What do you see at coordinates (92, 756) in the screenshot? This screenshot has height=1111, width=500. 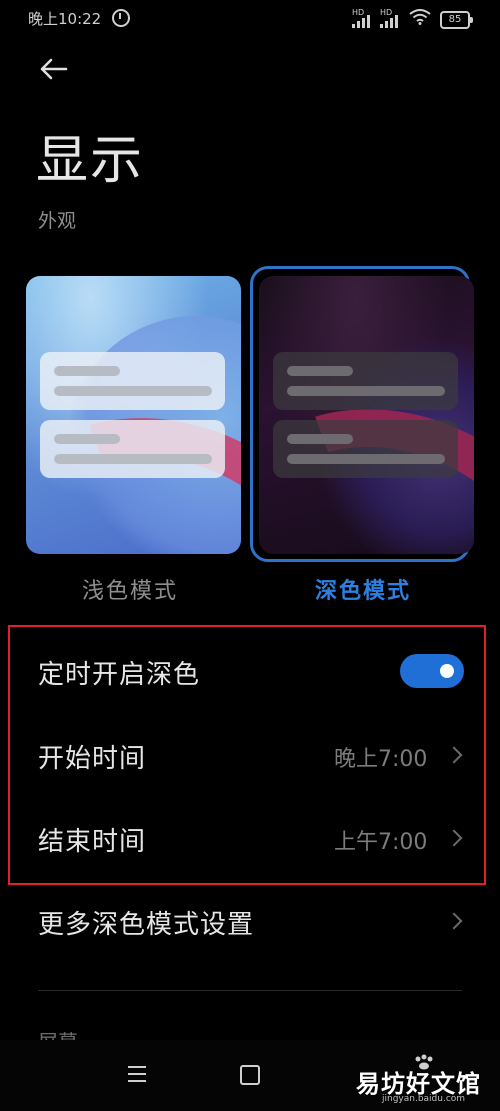 I see `start-time-label: 开始时间` at bounding box center [92, 756].